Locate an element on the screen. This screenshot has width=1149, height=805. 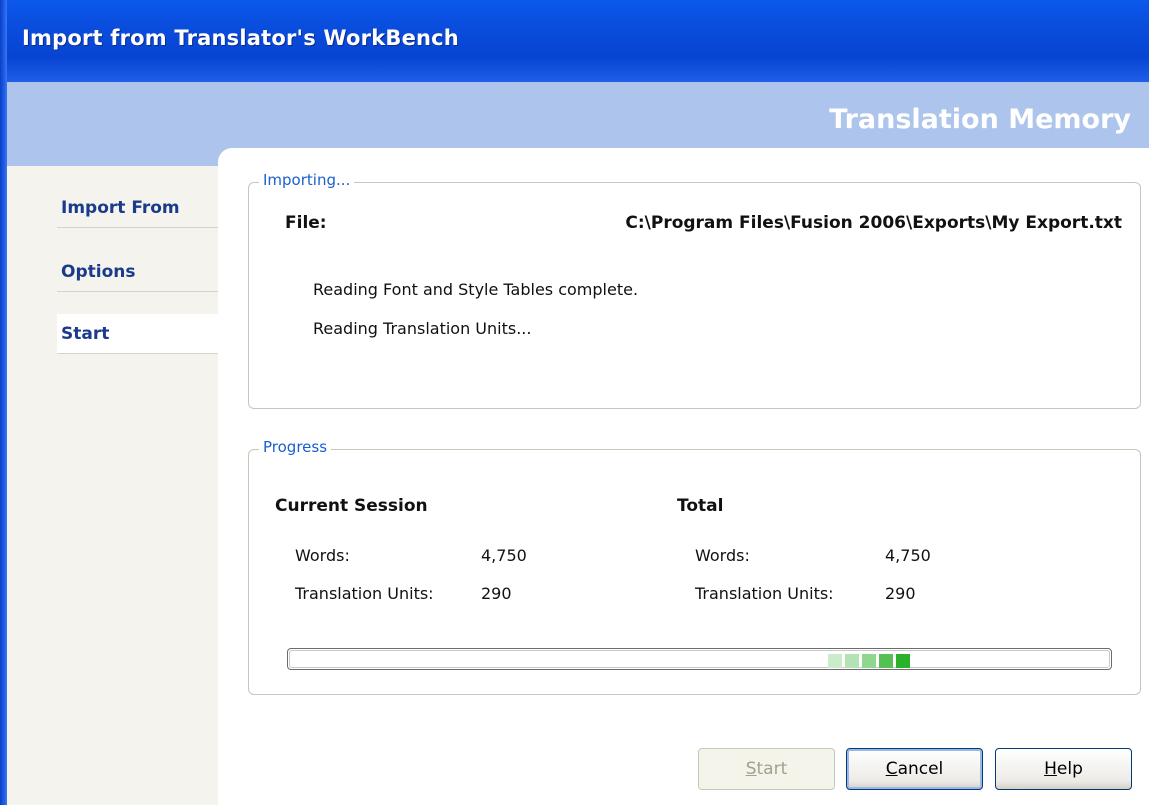
nav-item-options: Options is located at coordinates (137, 272).